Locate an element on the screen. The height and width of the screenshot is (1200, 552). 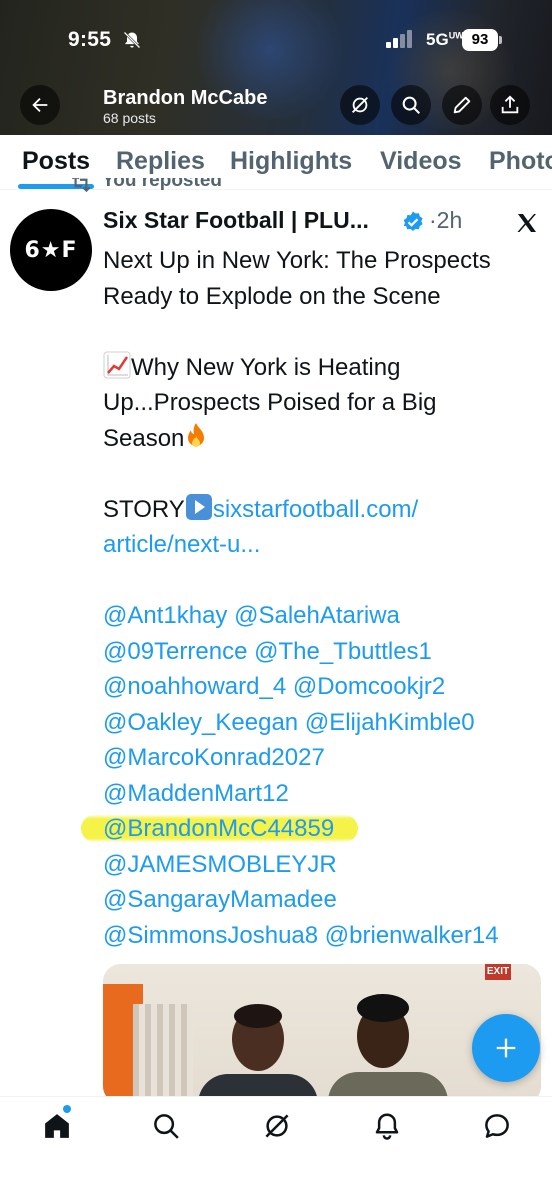
share-icon is located at coordinates (510, 104).